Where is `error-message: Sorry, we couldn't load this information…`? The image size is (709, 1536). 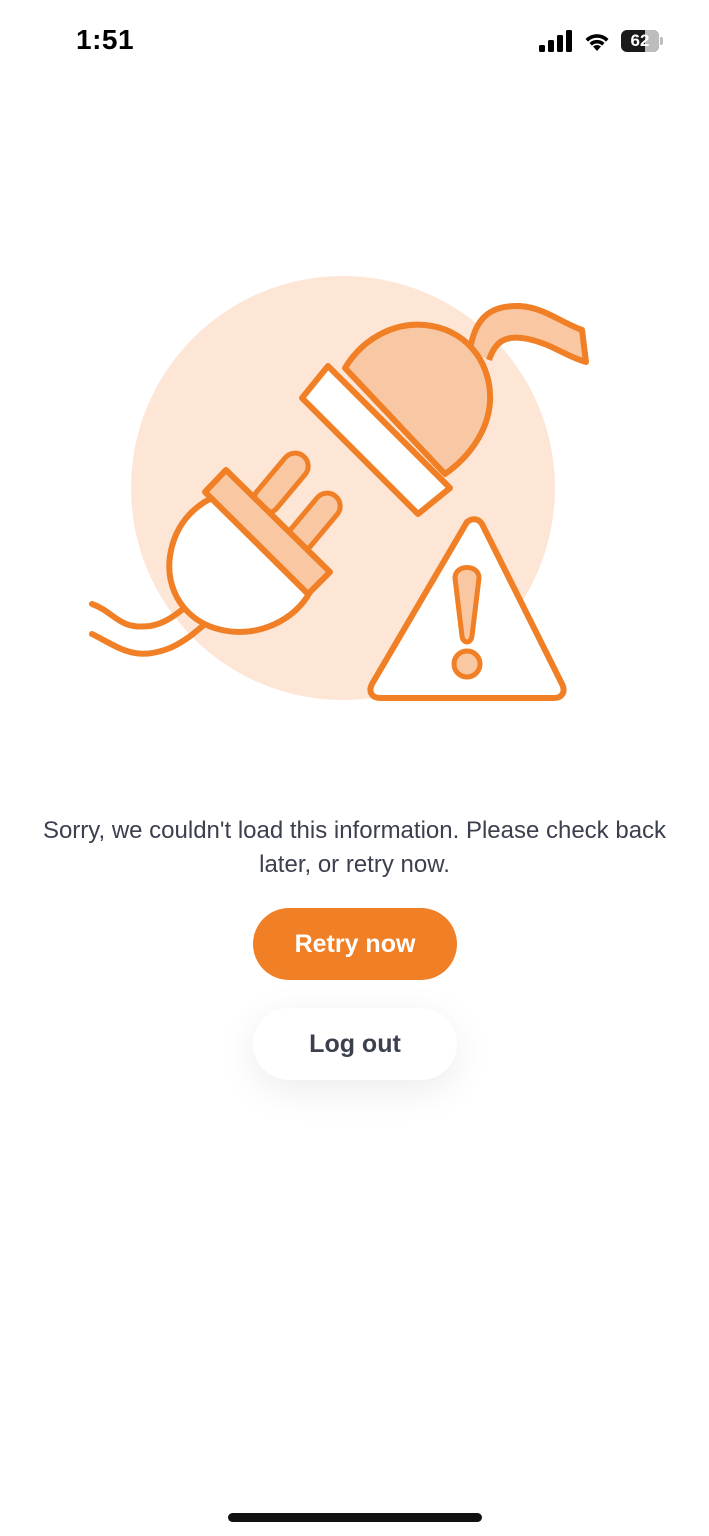 error-message: Sorry, we couldn't load this information… is located at coordinates (354, 847).